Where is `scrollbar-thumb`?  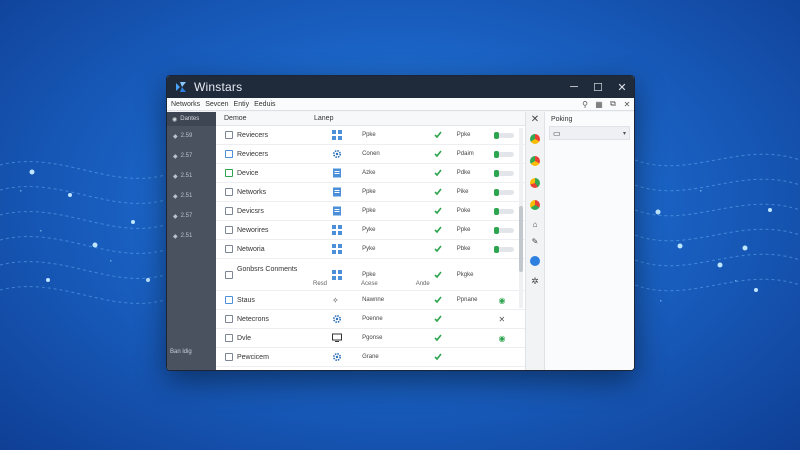
scrollbar-thumb is located at coordinates (521, 239).